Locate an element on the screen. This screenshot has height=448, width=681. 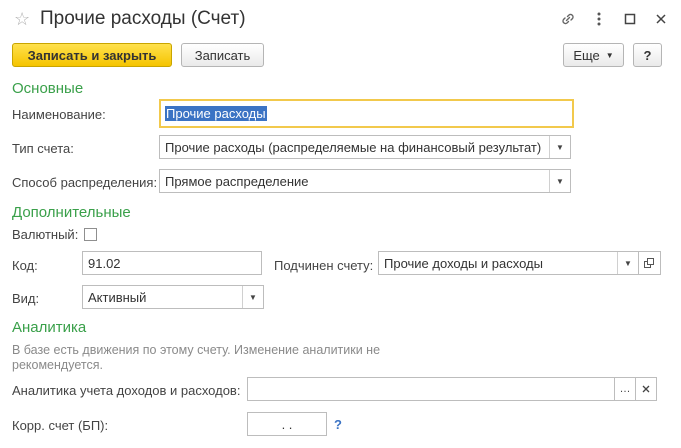
name-input-value: Прочие расходы is located at coordinates (216, 113).